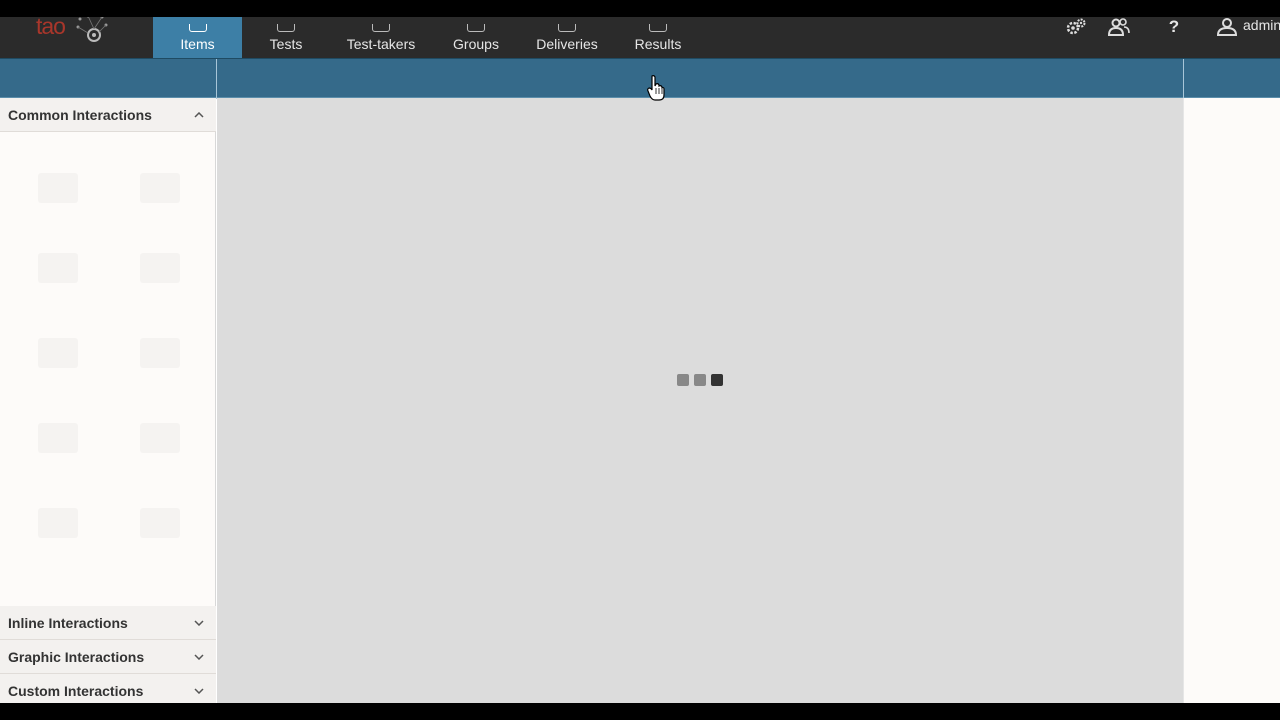 The width and height of the screenshot is (1280, 720). What do you see at coordinates (1261, 25) in the screenshot?
I see `user-name-label: admin` at bounding box center [1261, 25].